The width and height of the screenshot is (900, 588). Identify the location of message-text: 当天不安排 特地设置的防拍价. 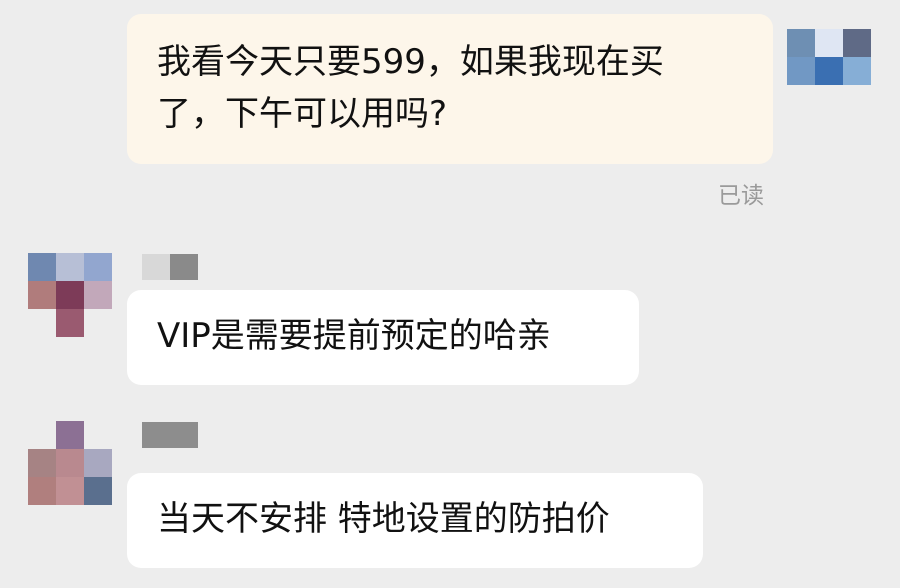
(383, 519).